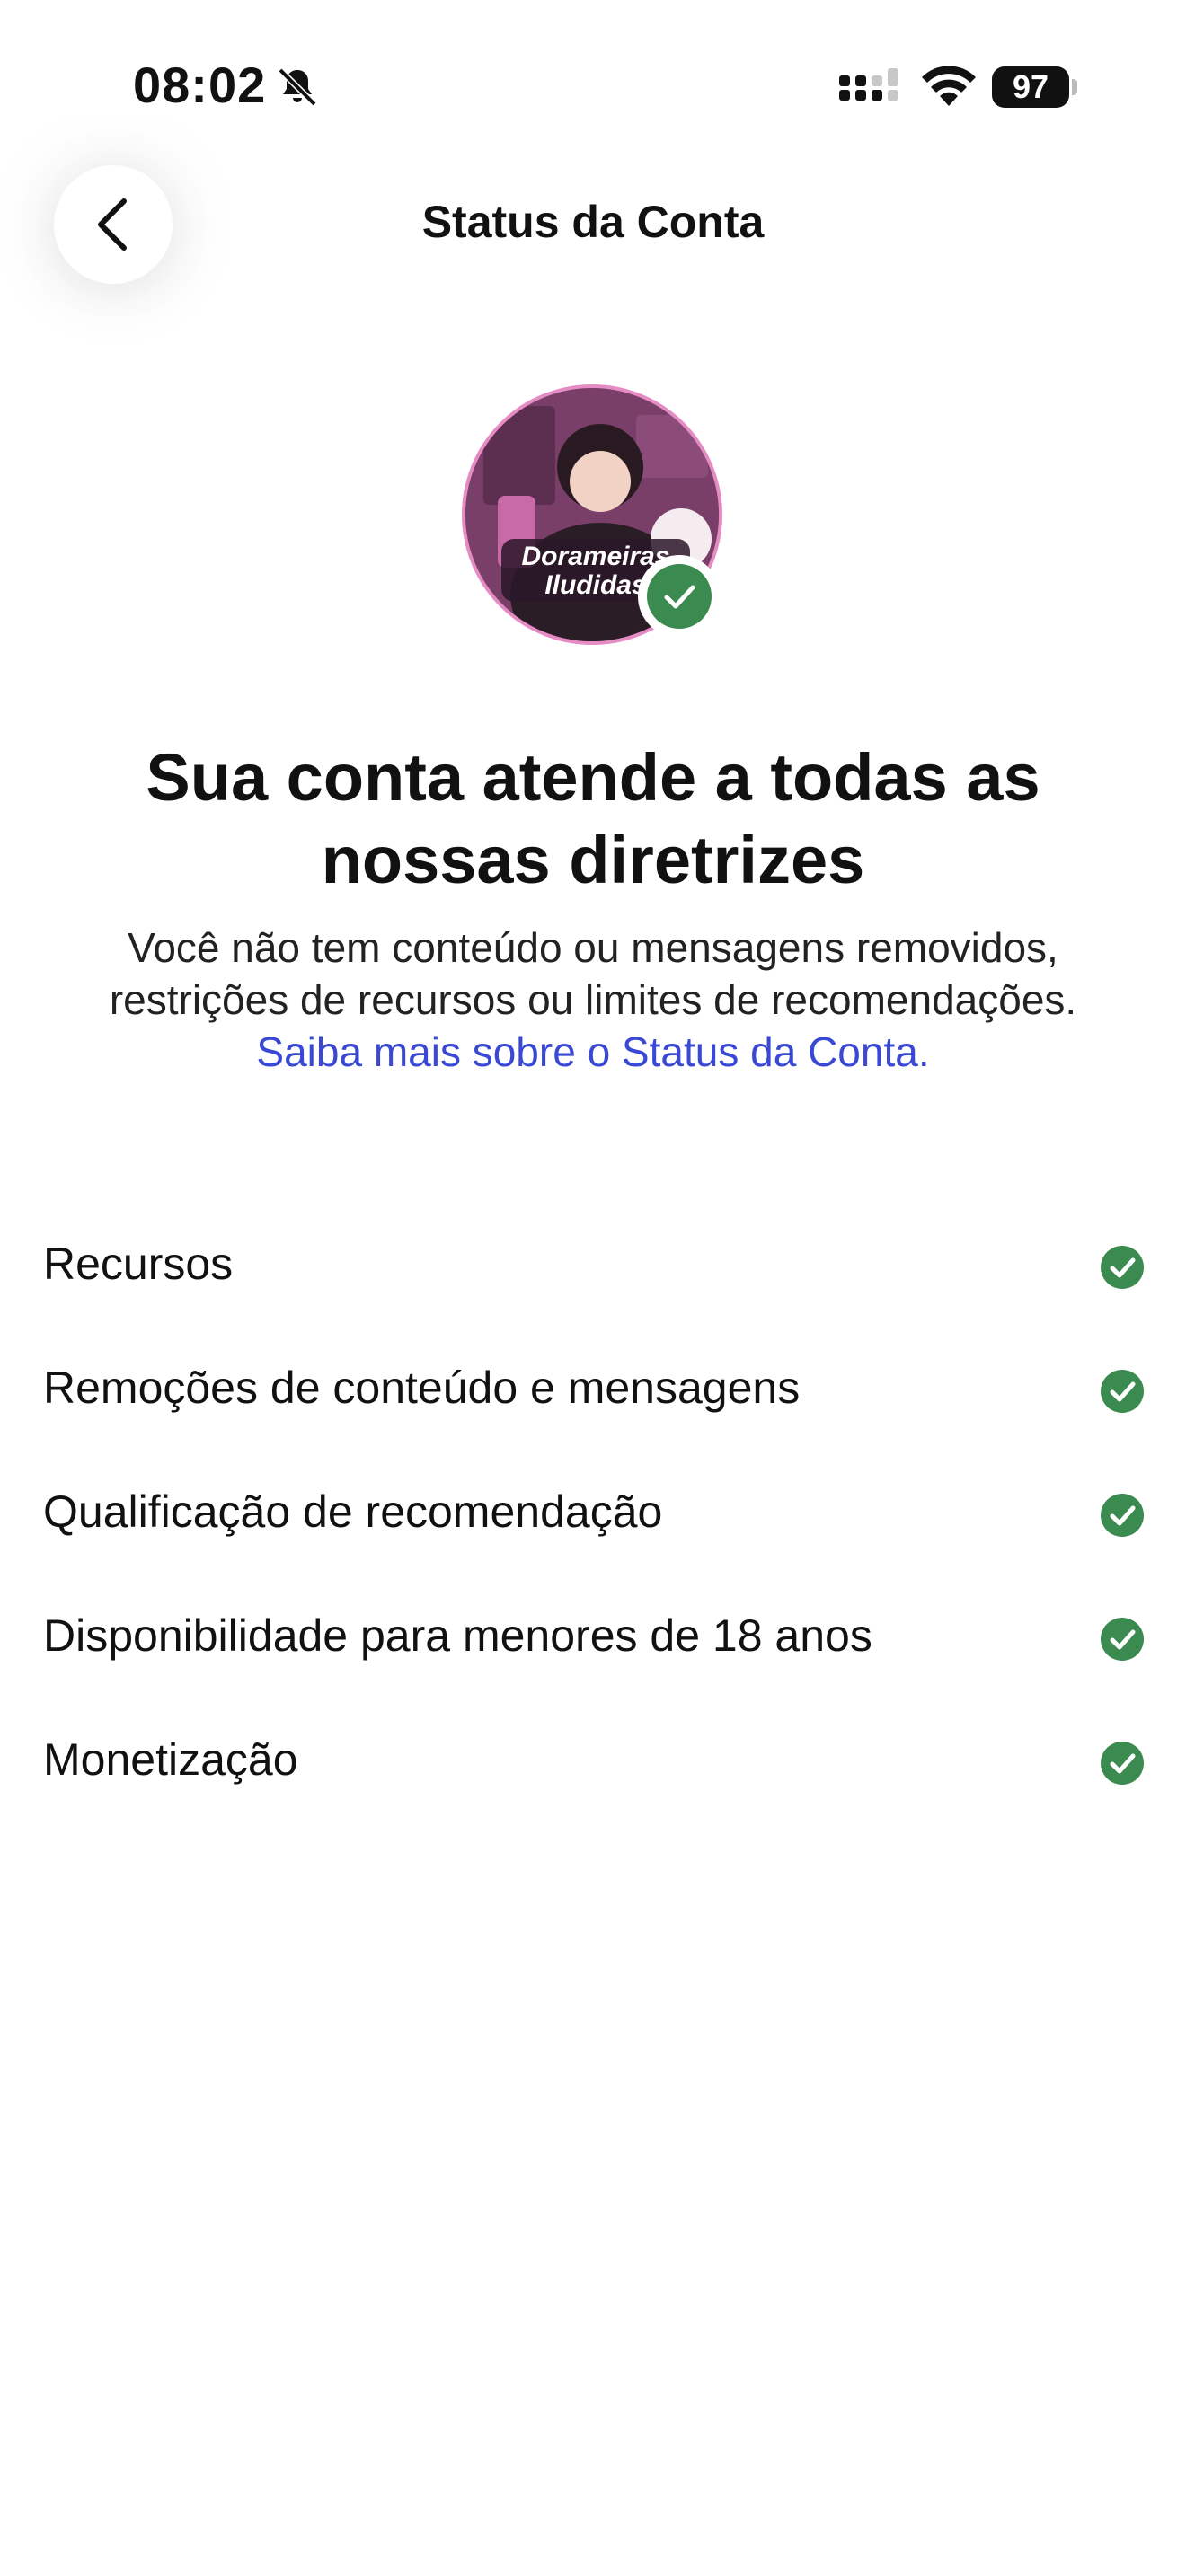 Image resolution: width=1186 pixels, height=2576 pixels. I want to click on status-item-recursos: Recursos, so click(593, 1267).